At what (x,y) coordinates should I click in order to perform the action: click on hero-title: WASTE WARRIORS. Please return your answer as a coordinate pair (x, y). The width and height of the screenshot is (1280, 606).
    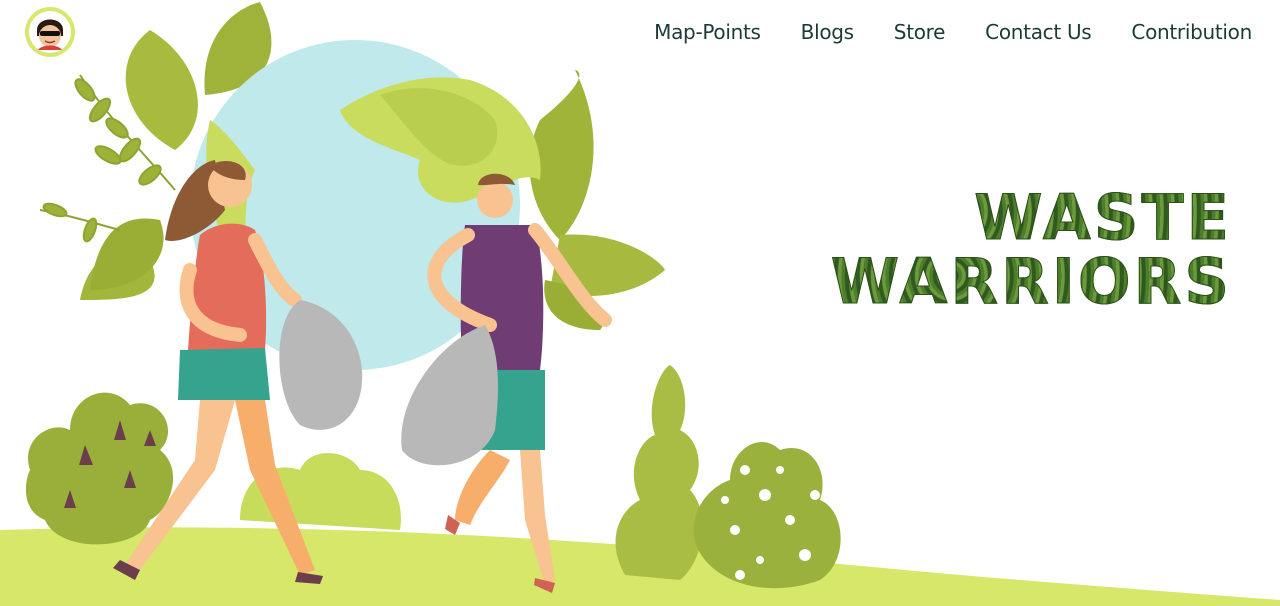
    Looking at the image, I should click on (1031, 251).